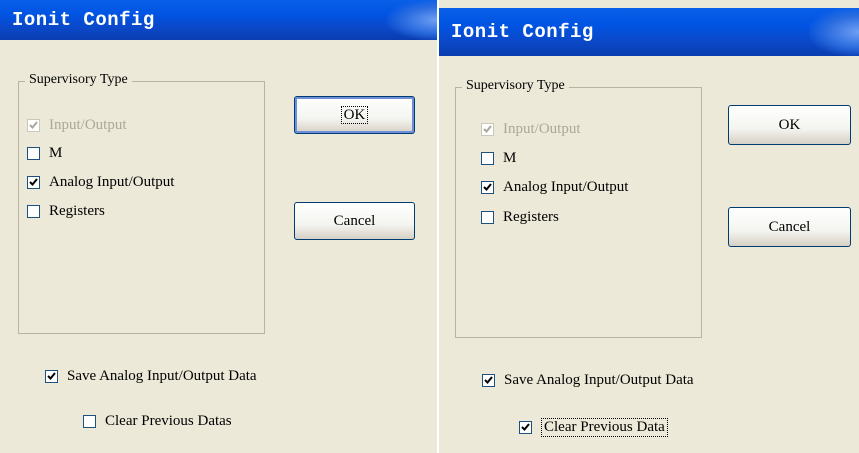 The height and width of the screenshot is (453, 859). Describe the element at coordinates (168, 421) in the screenshot. I see `checkbox-label: Clear Previous Datas` at that location.